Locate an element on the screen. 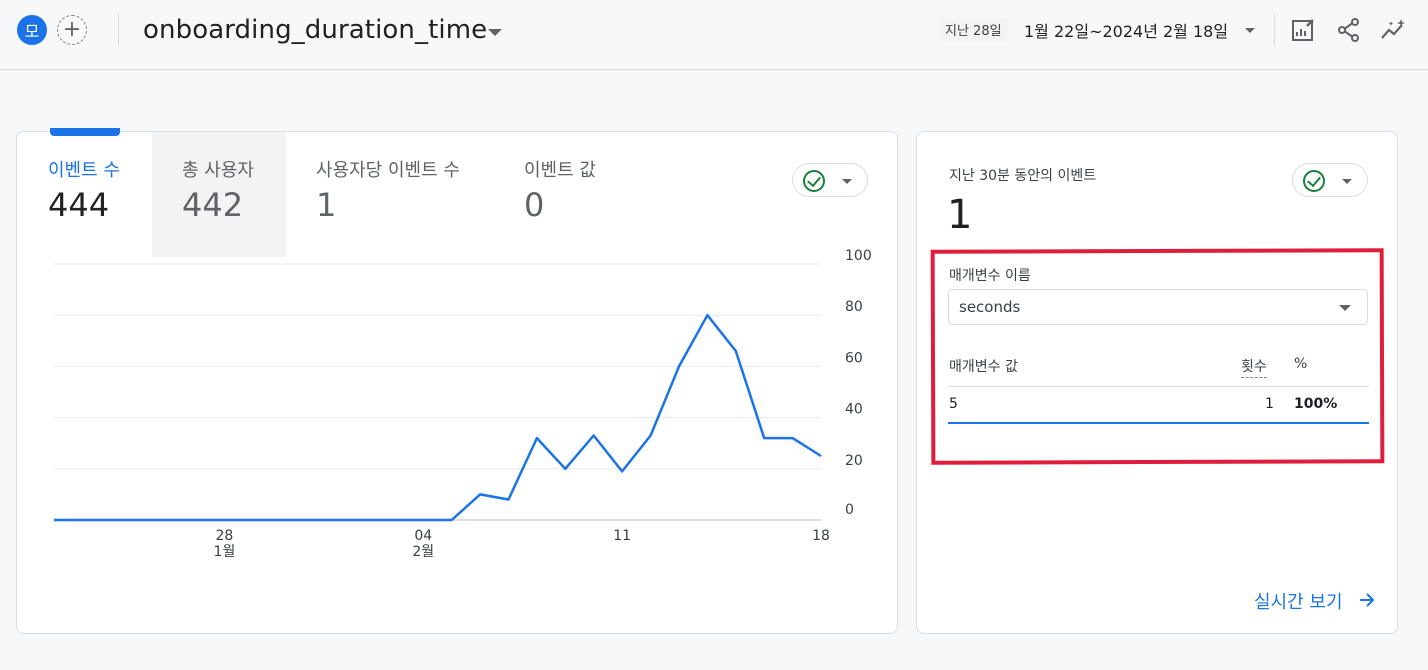 This screenshot has height=670, width=1428. y-tick-label: 20 is located at coordinates (854, 461).